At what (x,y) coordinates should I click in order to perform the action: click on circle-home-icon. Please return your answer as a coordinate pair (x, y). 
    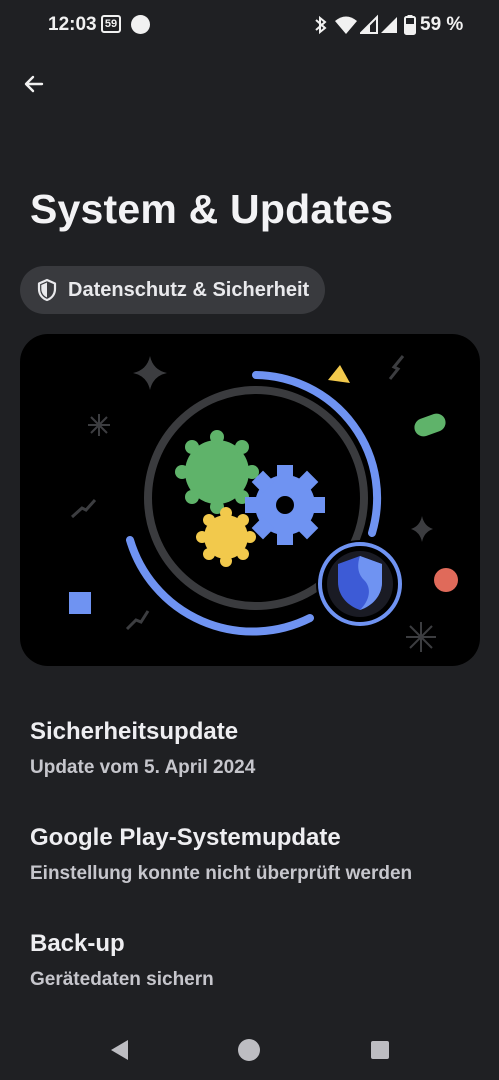
    Looking at the image, I should click on (249, 1050).